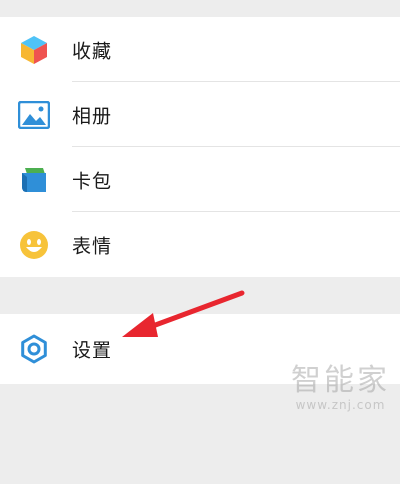 Image resolution: width=400 pixels, height=484 pixels. I want to click on watermark-url: www.znj.com, so click(340, 405).